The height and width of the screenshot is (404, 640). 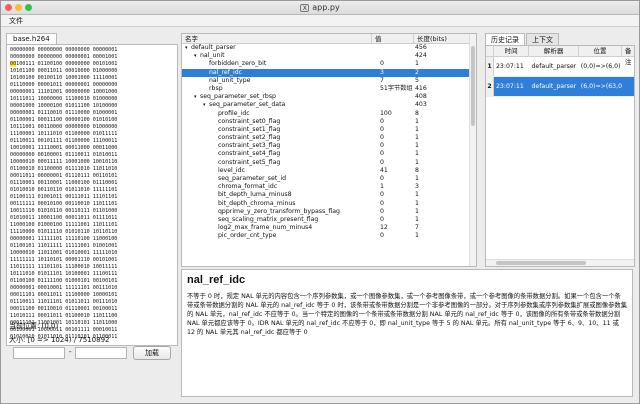 What do you see at coordinates (329, 171) in the screenshot?
I see `tree-row: level_idc 41 8` at bounding box center [329, 171].